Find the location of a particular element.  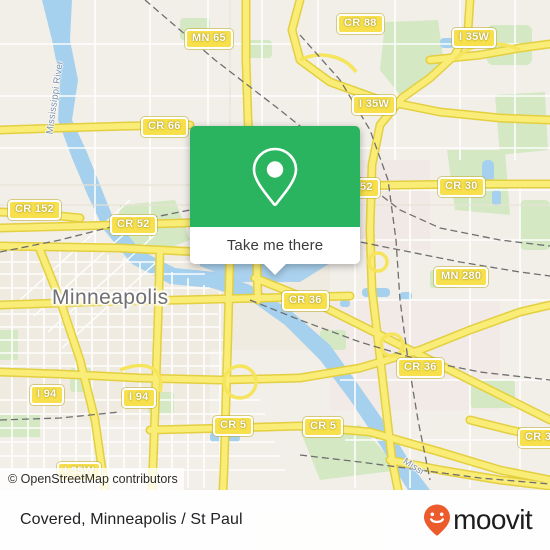

take-me-there-label: Take me there is located at coordinates (275, 245).